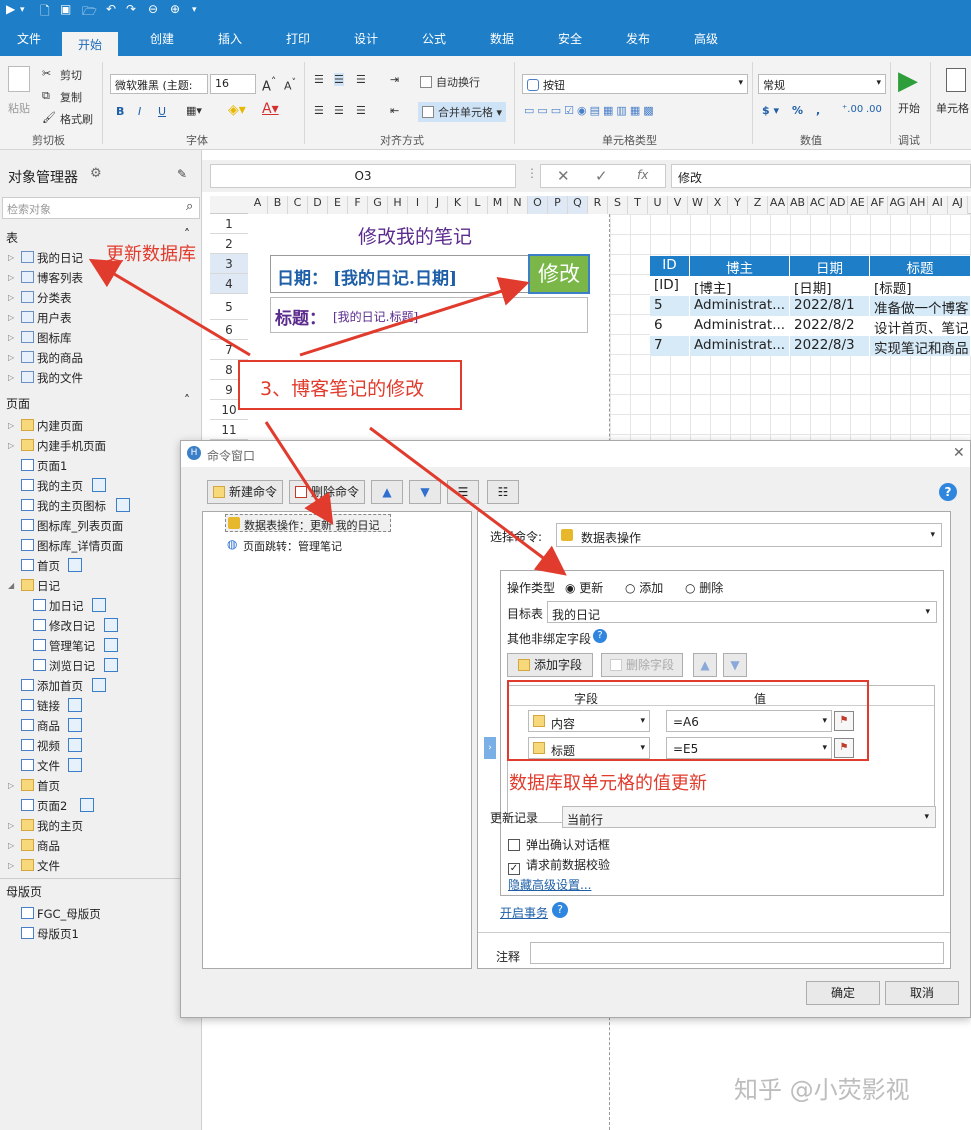 The height and width of the screenshot is (1130, 971). What do you see at coordinates (194, 10) in the screenshot?
I see `customize-icon: ▾` at bounding box center [194, 10].